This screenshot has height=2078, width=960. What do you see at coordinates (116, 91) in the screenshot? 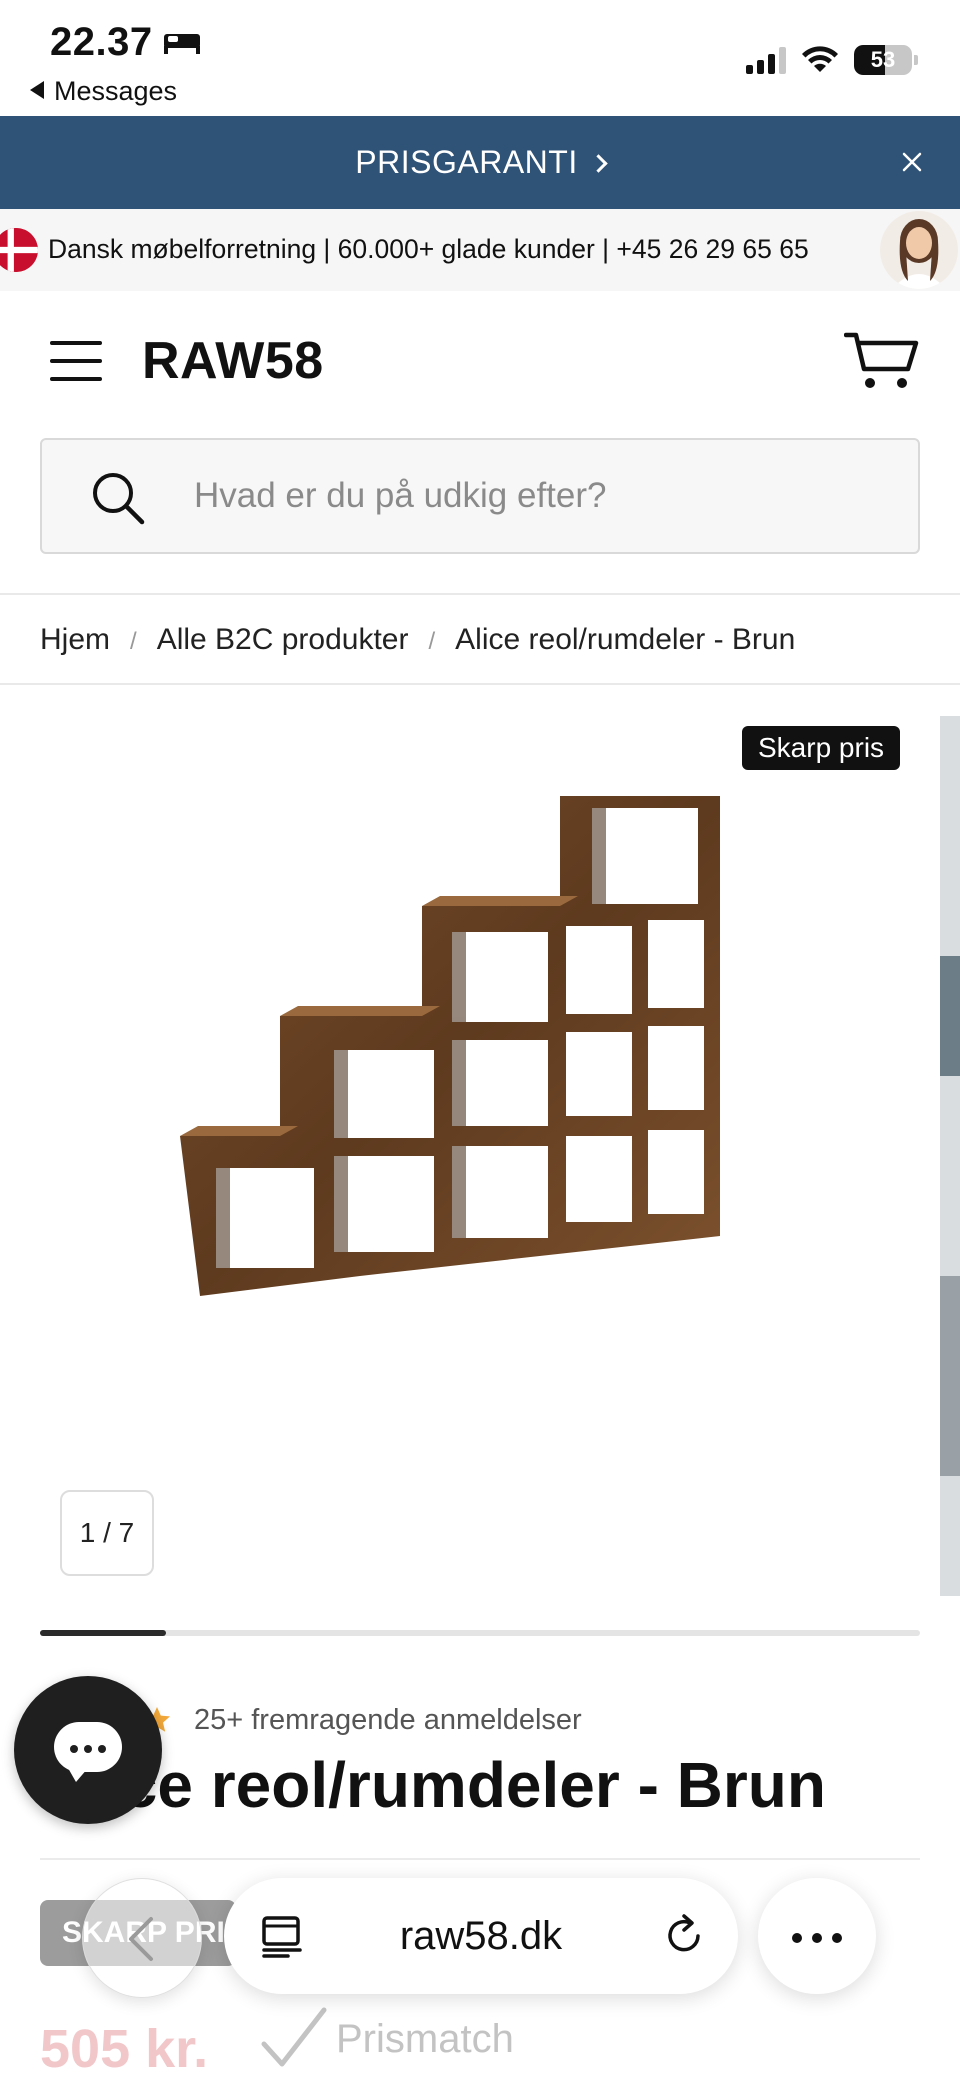
I see `back-app-label: Messages` at bounding box center [116, 91].